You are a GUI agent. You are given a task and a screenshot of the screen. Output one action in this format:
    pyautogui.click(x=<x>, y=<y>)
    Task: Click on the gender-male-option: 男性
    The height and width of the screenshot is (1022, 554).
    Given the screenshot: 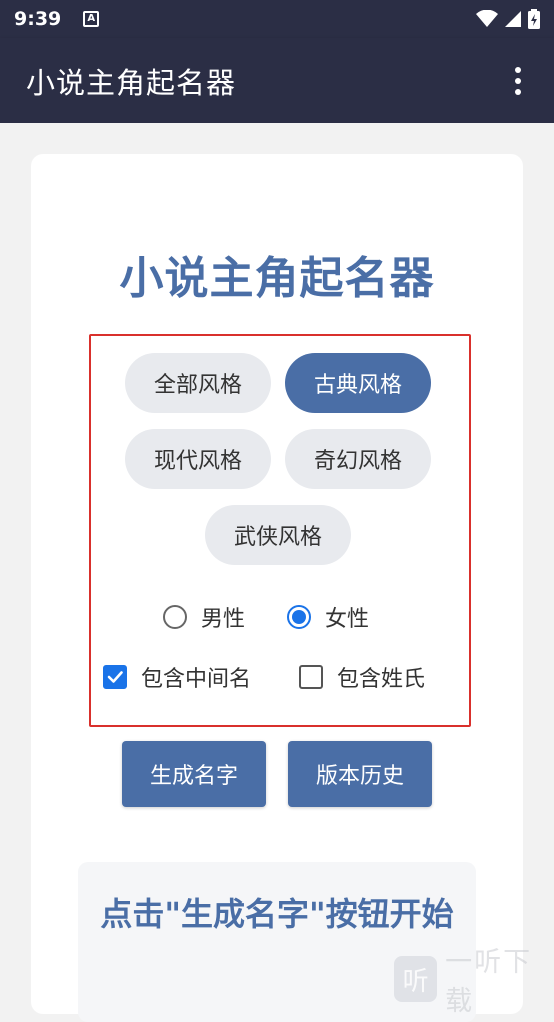 What is the action you would take?
    pyautogui.click(x=204, y=617)
    